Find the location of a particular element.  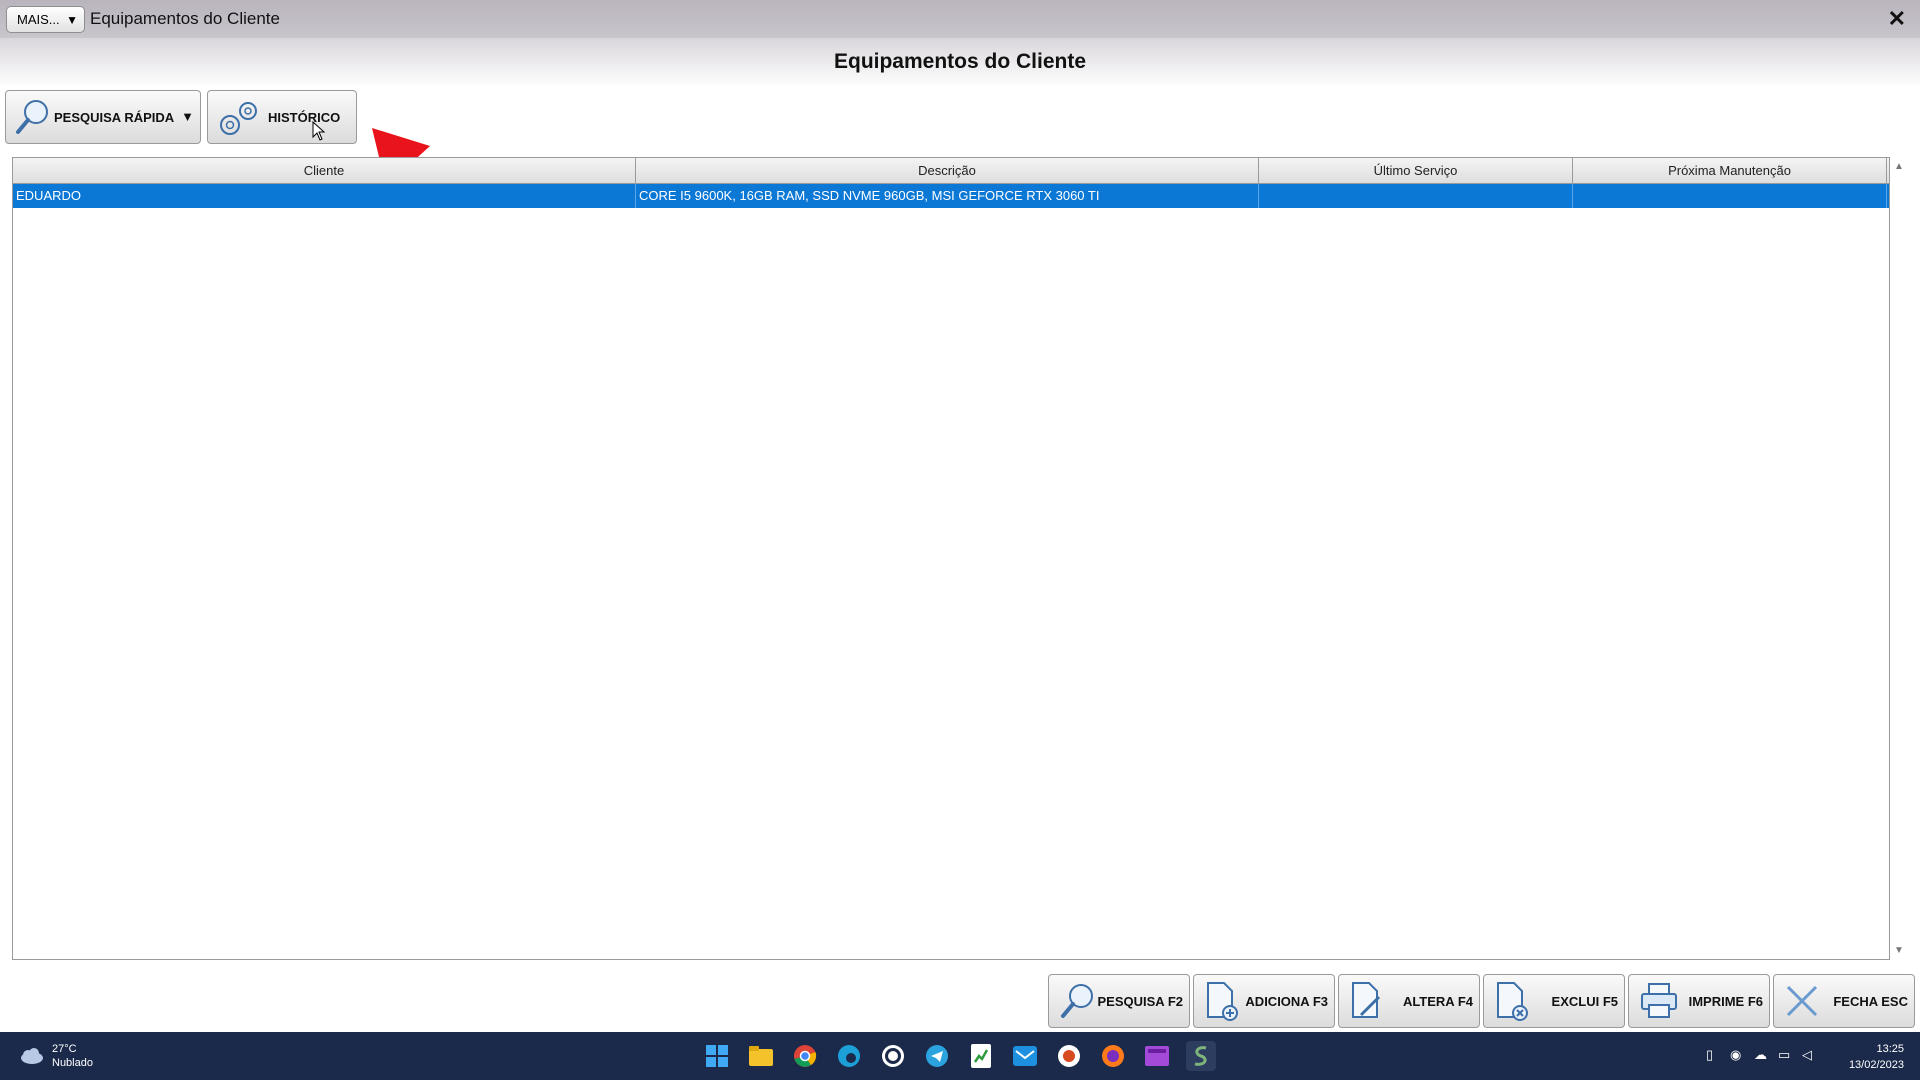

title-bar: MAIS... ▼ Equipamentos do Cliente ✕ is located at coordinates (960, 19).